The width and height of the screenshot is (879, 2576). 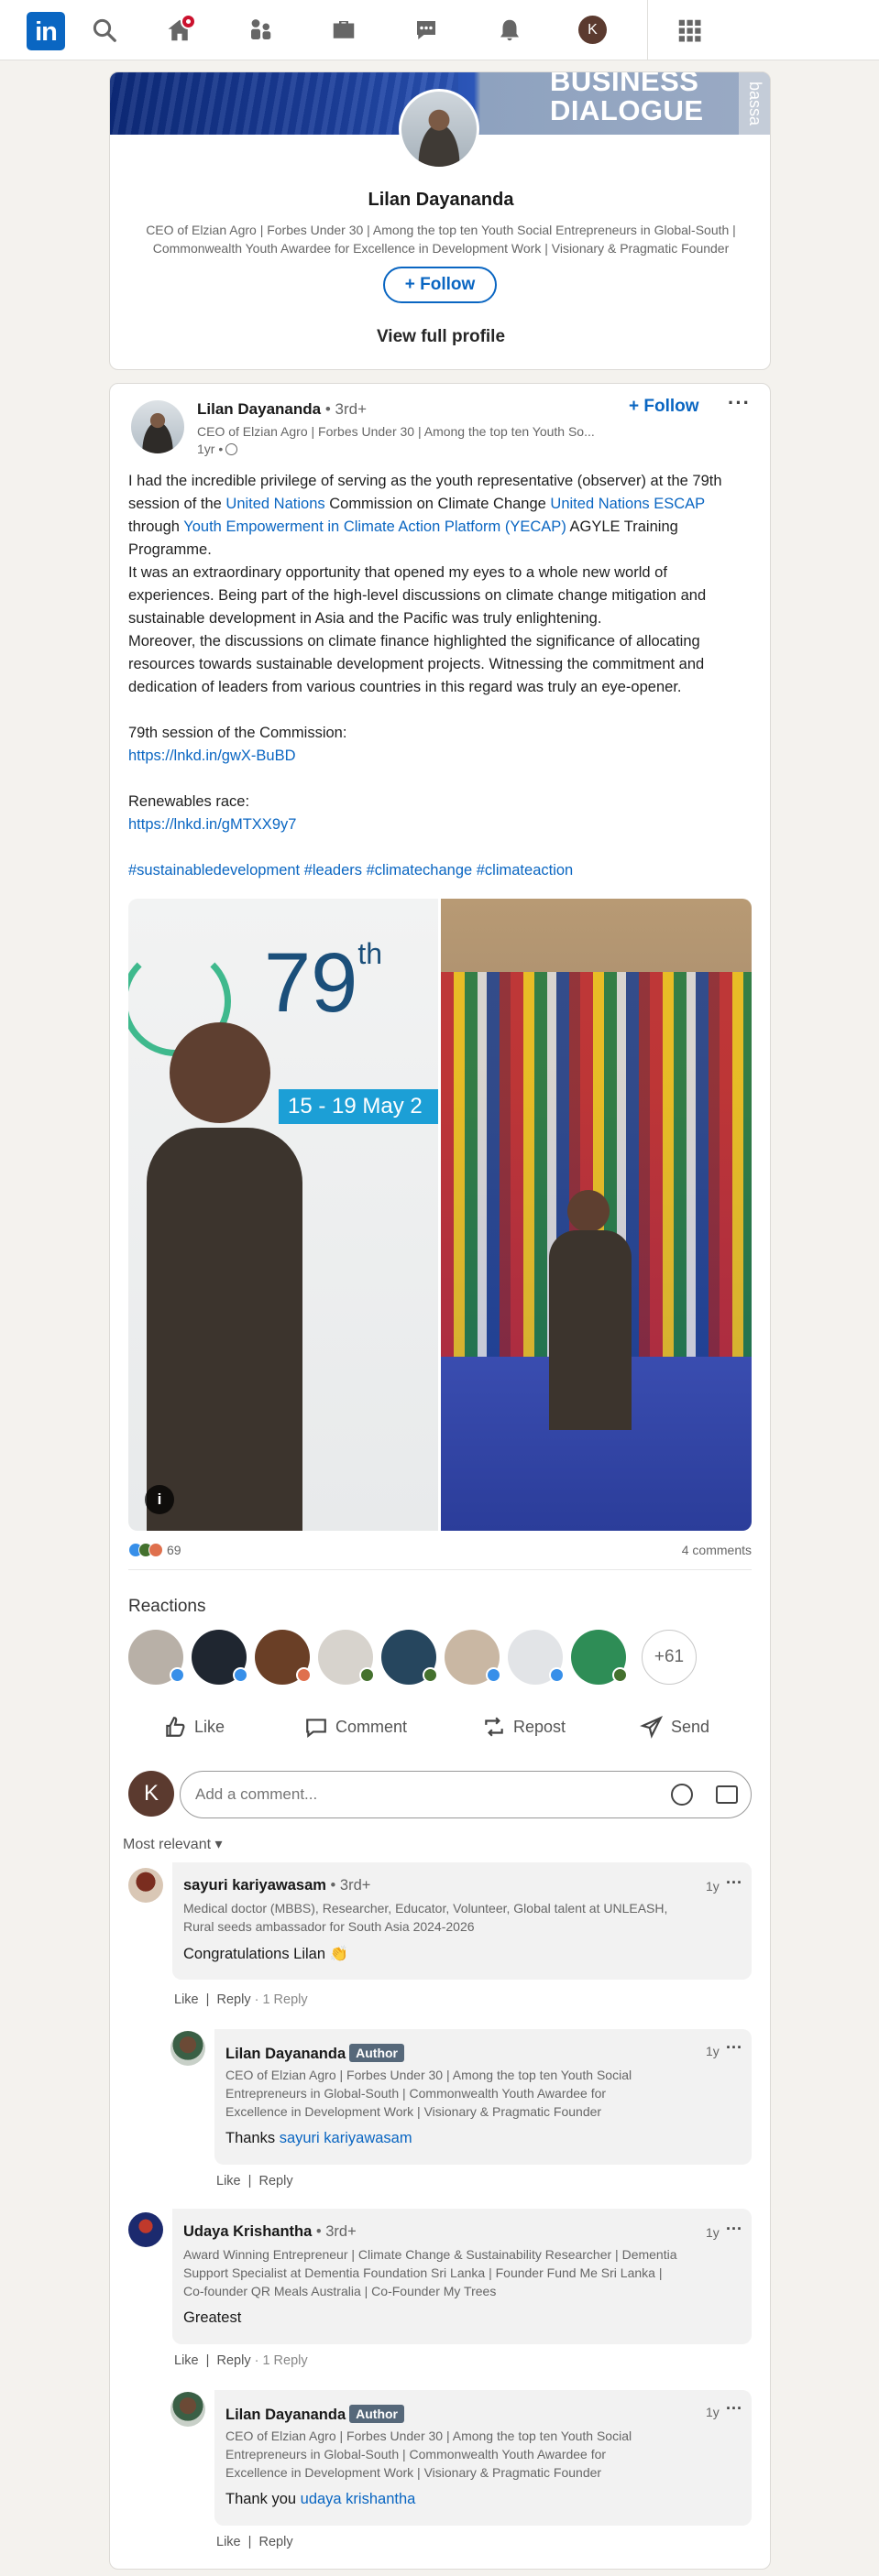 I want to click on comment-author: Udaya Krishantha • 3rd+, so click(x=270, y=2232).